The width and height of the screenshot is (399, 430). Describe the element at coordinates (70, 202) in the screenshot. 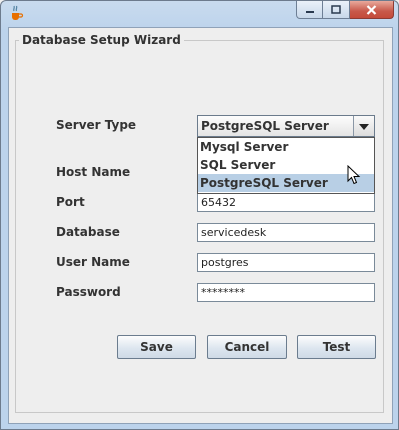

I see `port-label: Port` at that location.